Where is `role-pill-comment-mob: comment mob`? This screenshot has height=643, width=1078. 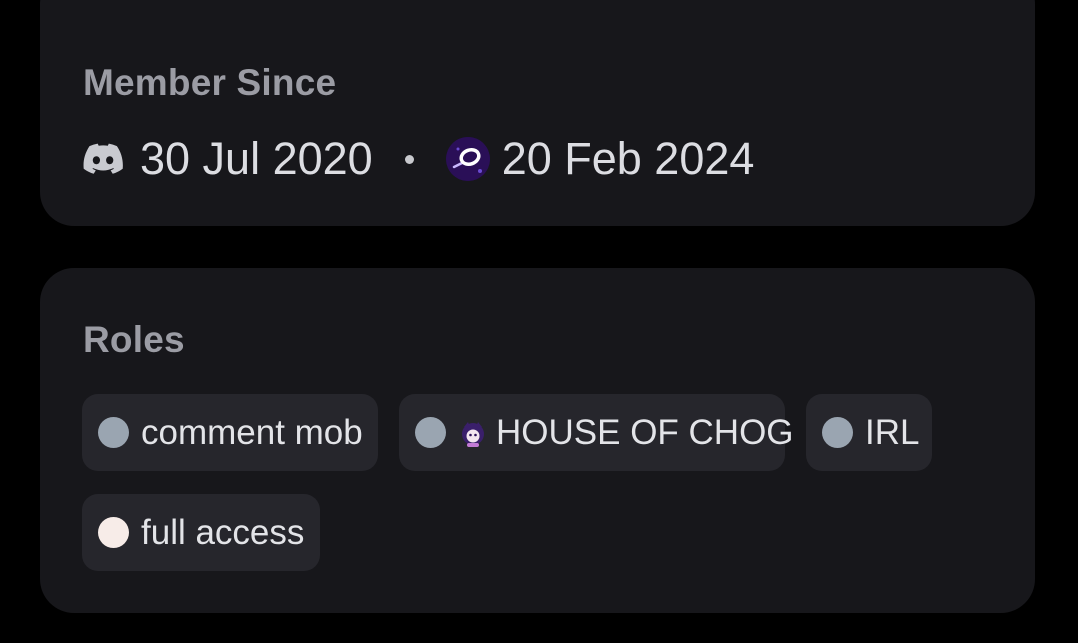
role-pill-comment-mob: comment mob is located at coordinates (230, 432).